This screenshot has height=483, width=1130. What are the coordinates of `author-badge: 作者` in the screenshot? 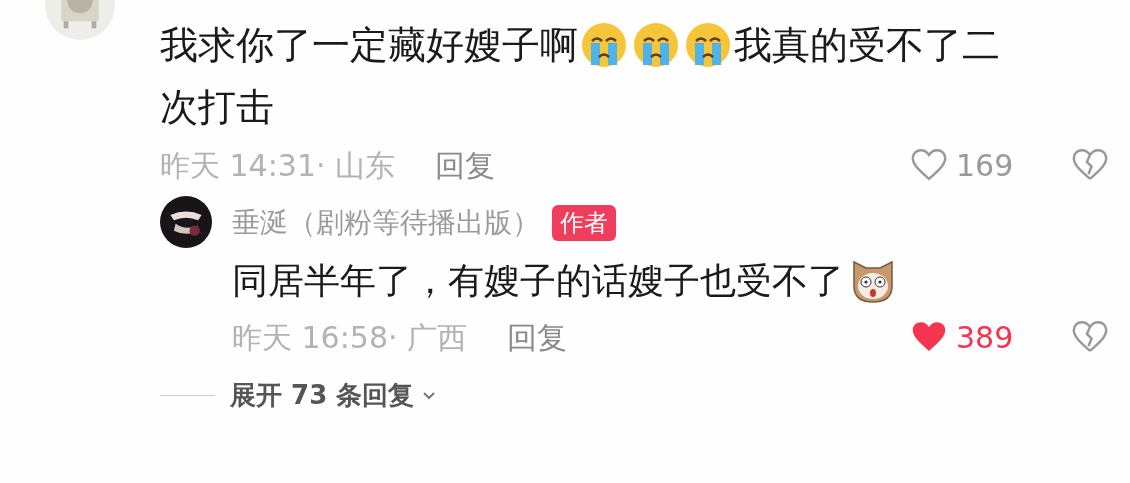 It's located at (584, 223).